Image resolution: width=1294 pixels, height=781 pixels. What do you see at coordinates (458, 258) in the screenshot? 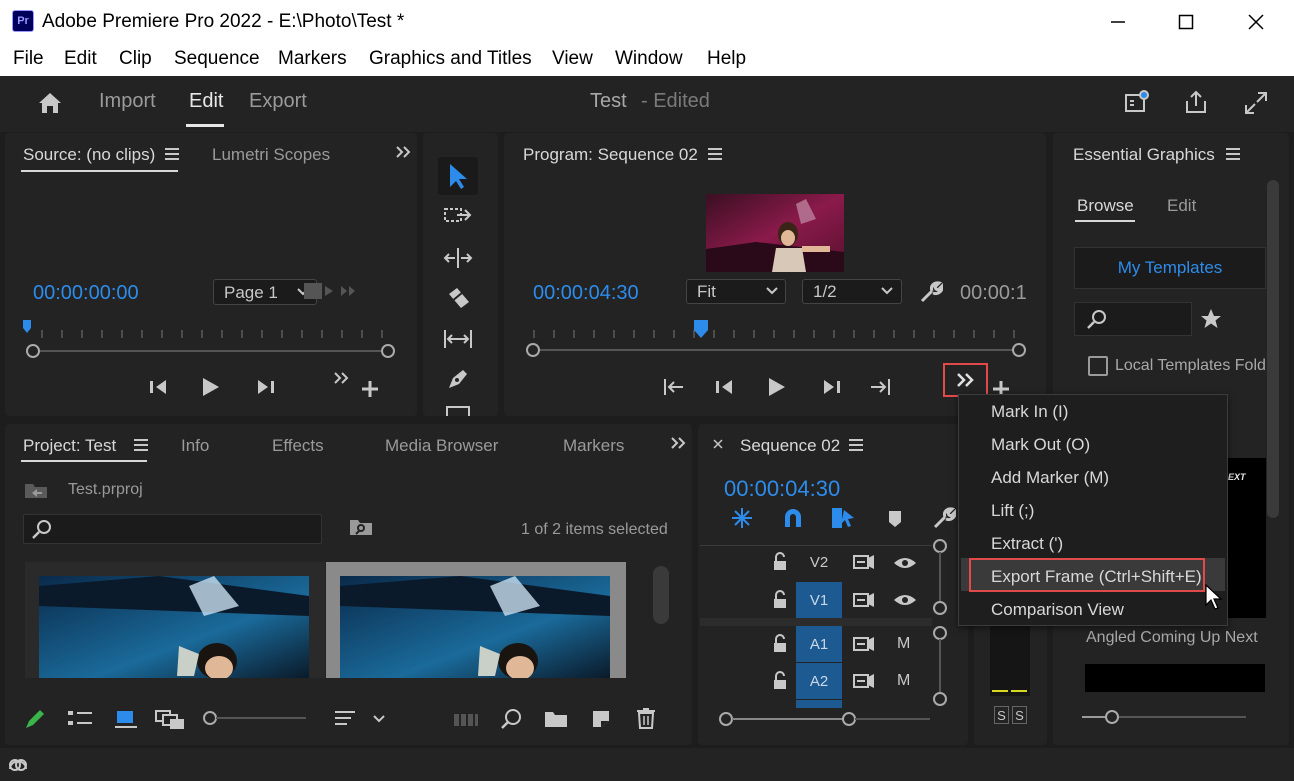
I see `ripple-edit-tool-icon` at bounding box center [458, 258].